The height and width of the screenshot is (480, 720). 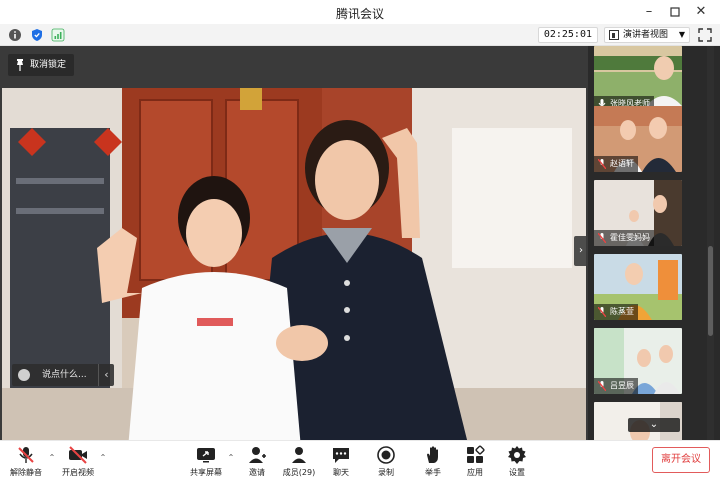 I want to click on share-screen-button: 共享屏幕, so click(x=206, y=462).